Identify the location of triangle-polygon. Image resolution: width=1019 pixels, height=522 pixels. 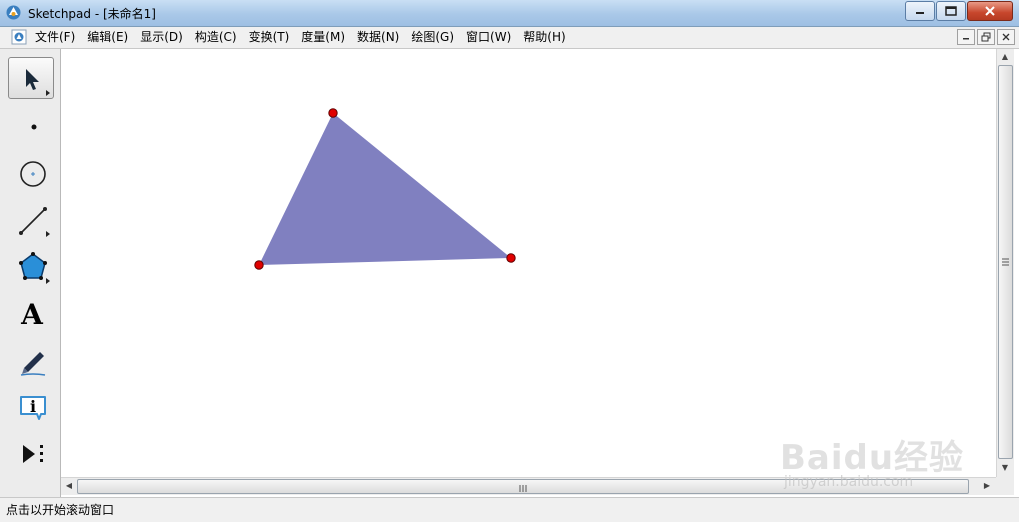
(385, 189).